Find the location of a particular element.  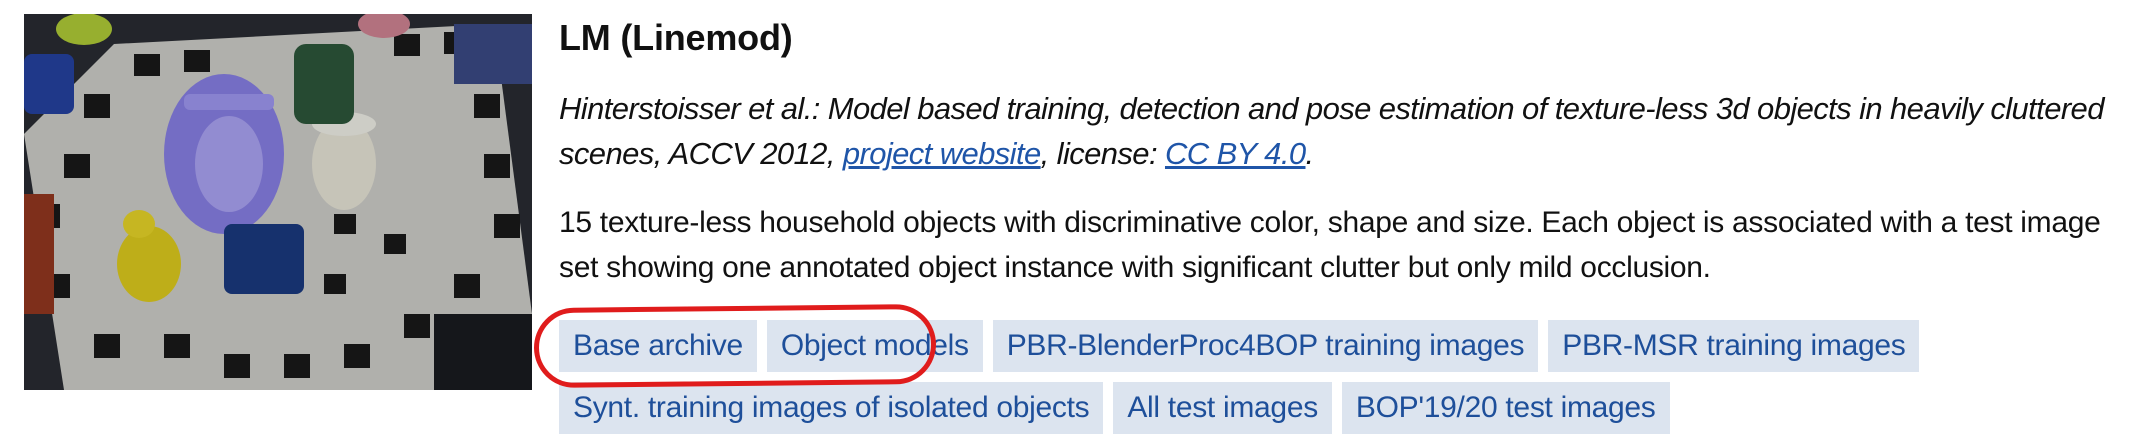

project-website-link: project website is located at coordinates (942, 153).